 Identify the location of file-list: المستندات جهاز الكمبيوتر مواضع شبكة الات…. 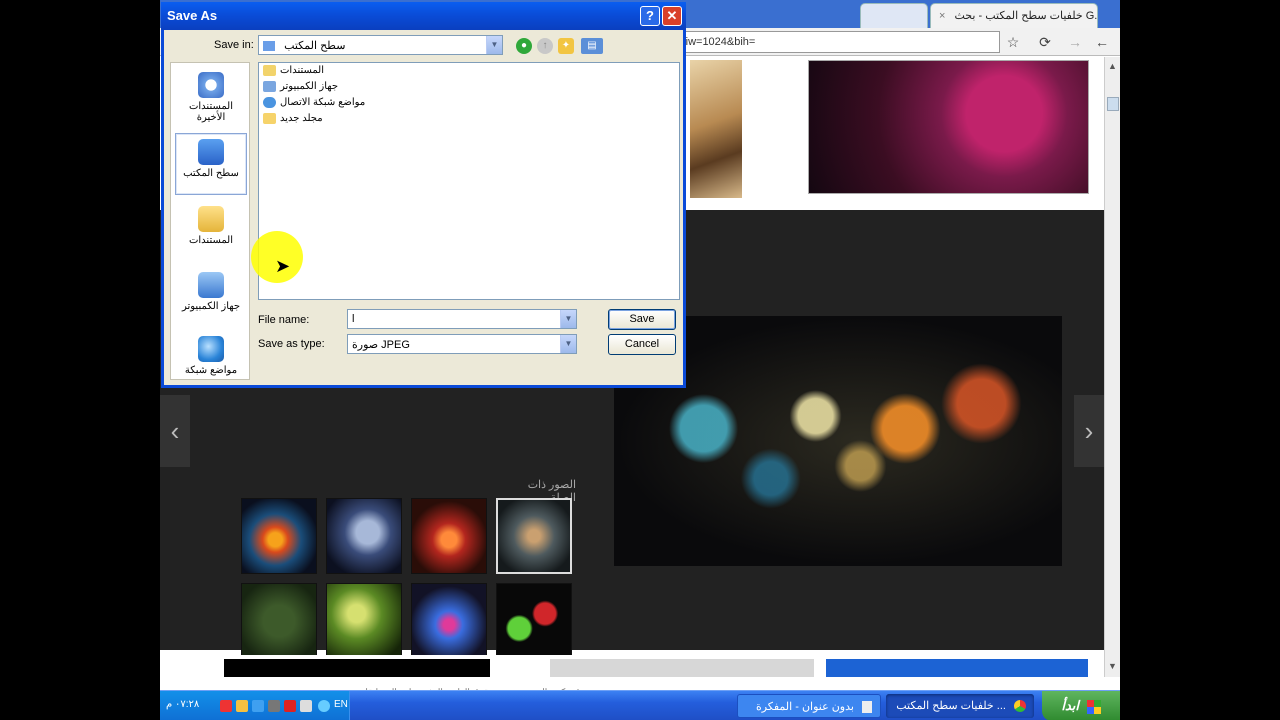
(469, 181).